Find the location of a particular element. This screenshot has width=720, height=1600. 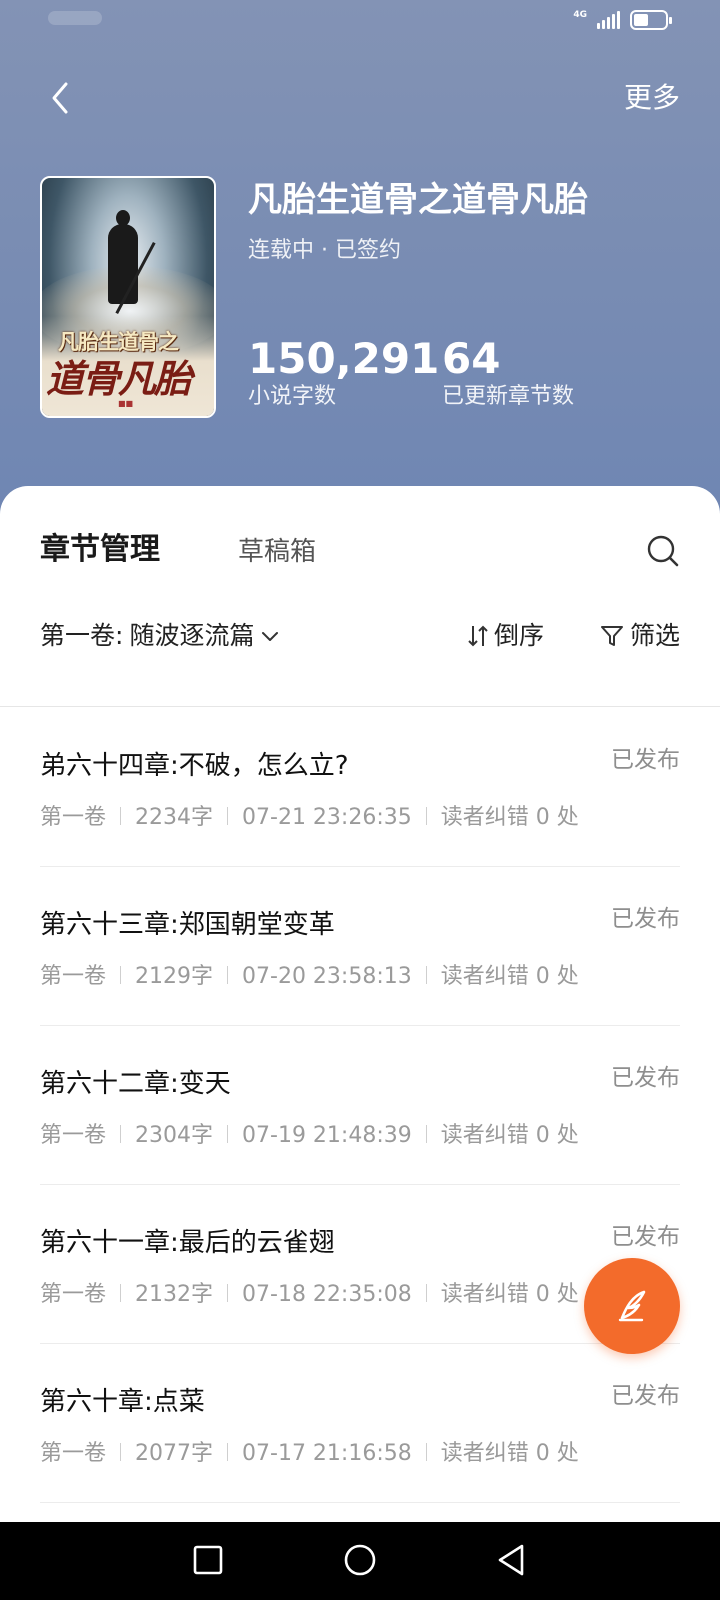

quill-pen-icon is located at coordinates (632, 1306).